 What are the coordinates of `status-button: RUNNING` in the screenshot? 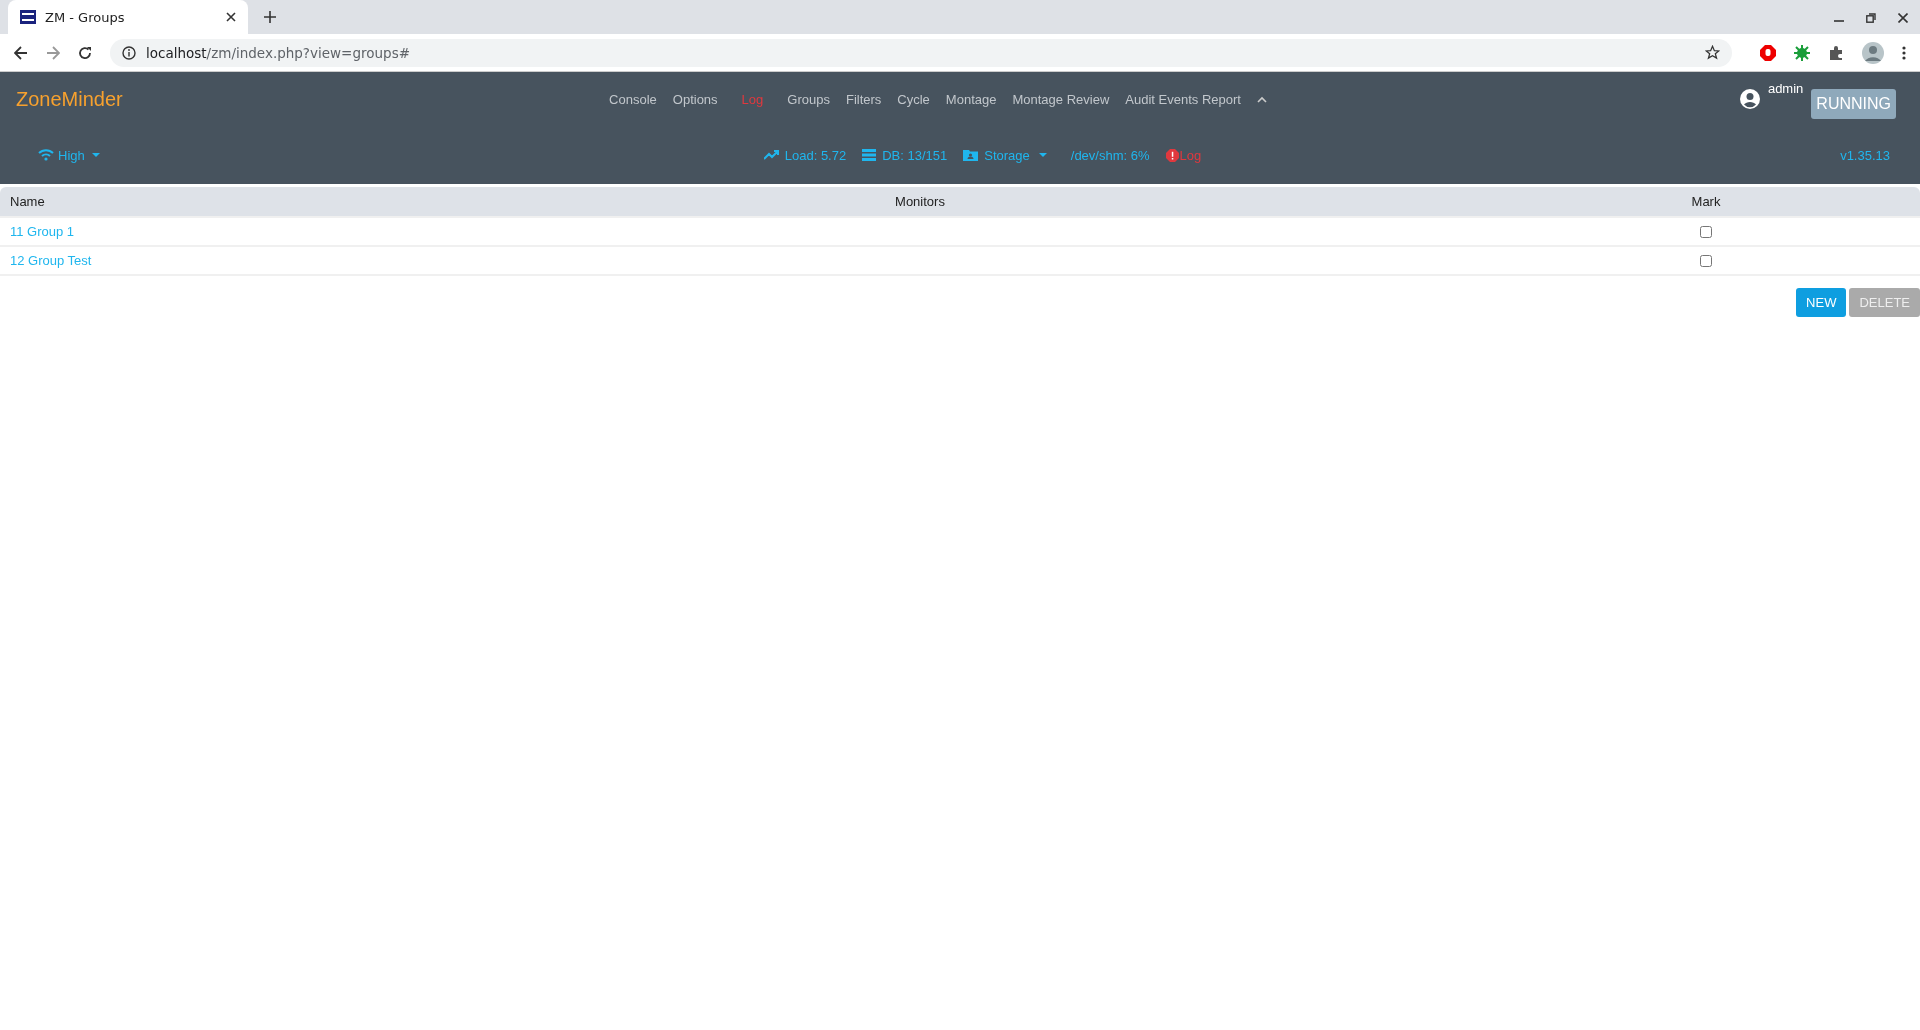 It's located at (1853, 104).